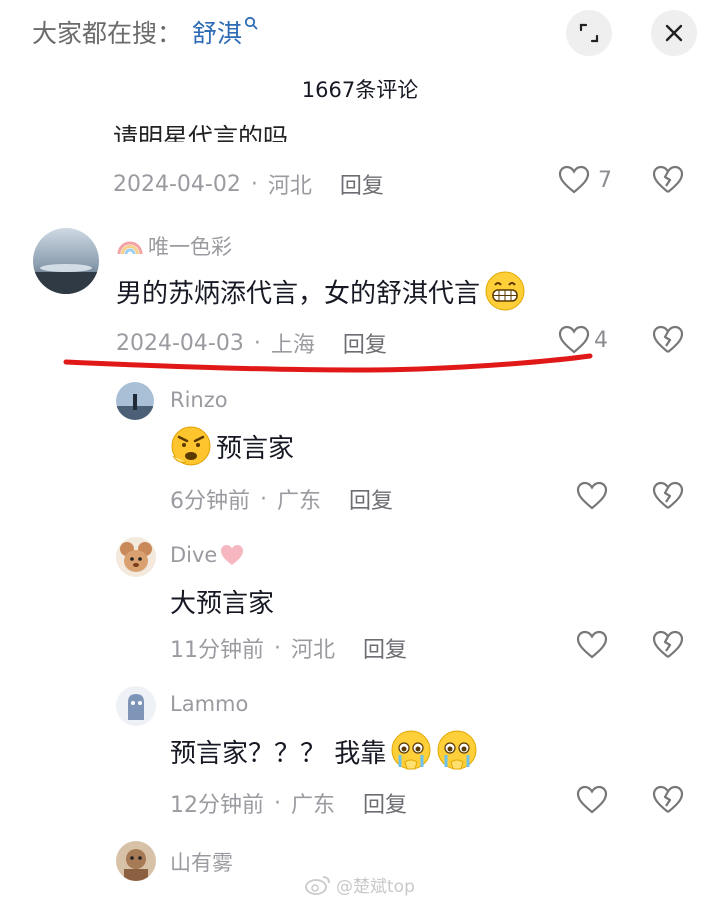  What do you see at coordinates (190, 247) in the screenshot?
I see `author-name: 唯一色彩` at bounding box center [190, 247].